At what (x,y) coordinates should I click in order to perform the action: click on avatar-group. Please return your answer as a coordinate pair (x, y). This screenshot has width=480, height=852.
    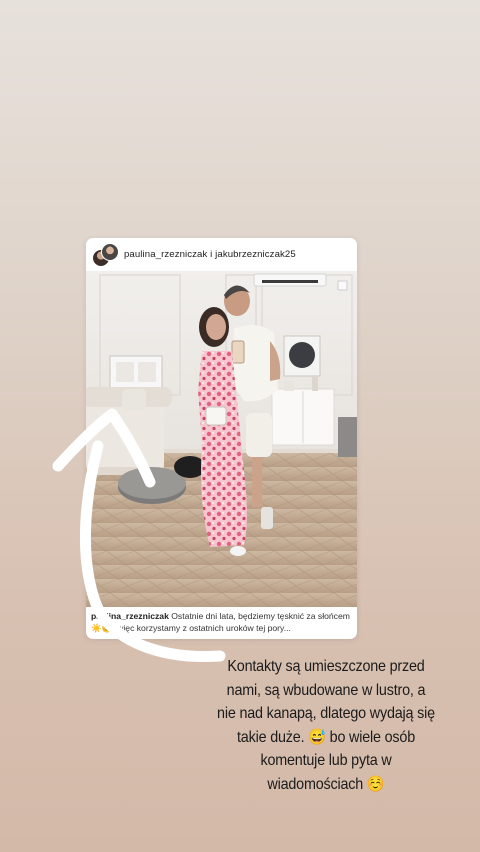
    Looking at the image, I should click on (106, 255).